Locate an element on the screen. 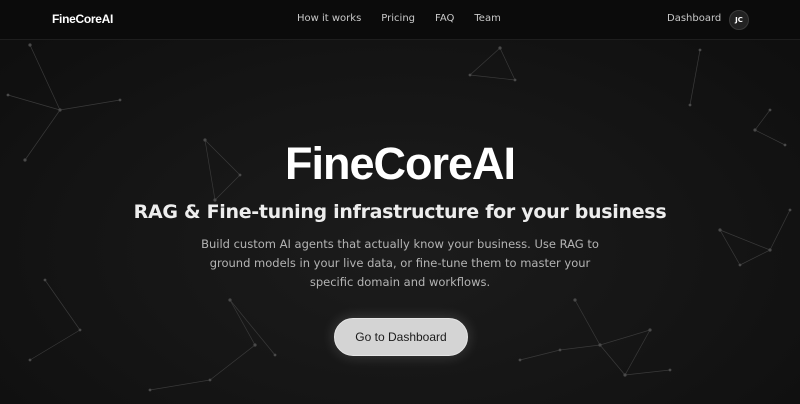  nav-link-faq: FAQ is located at coordinates (444, 18).